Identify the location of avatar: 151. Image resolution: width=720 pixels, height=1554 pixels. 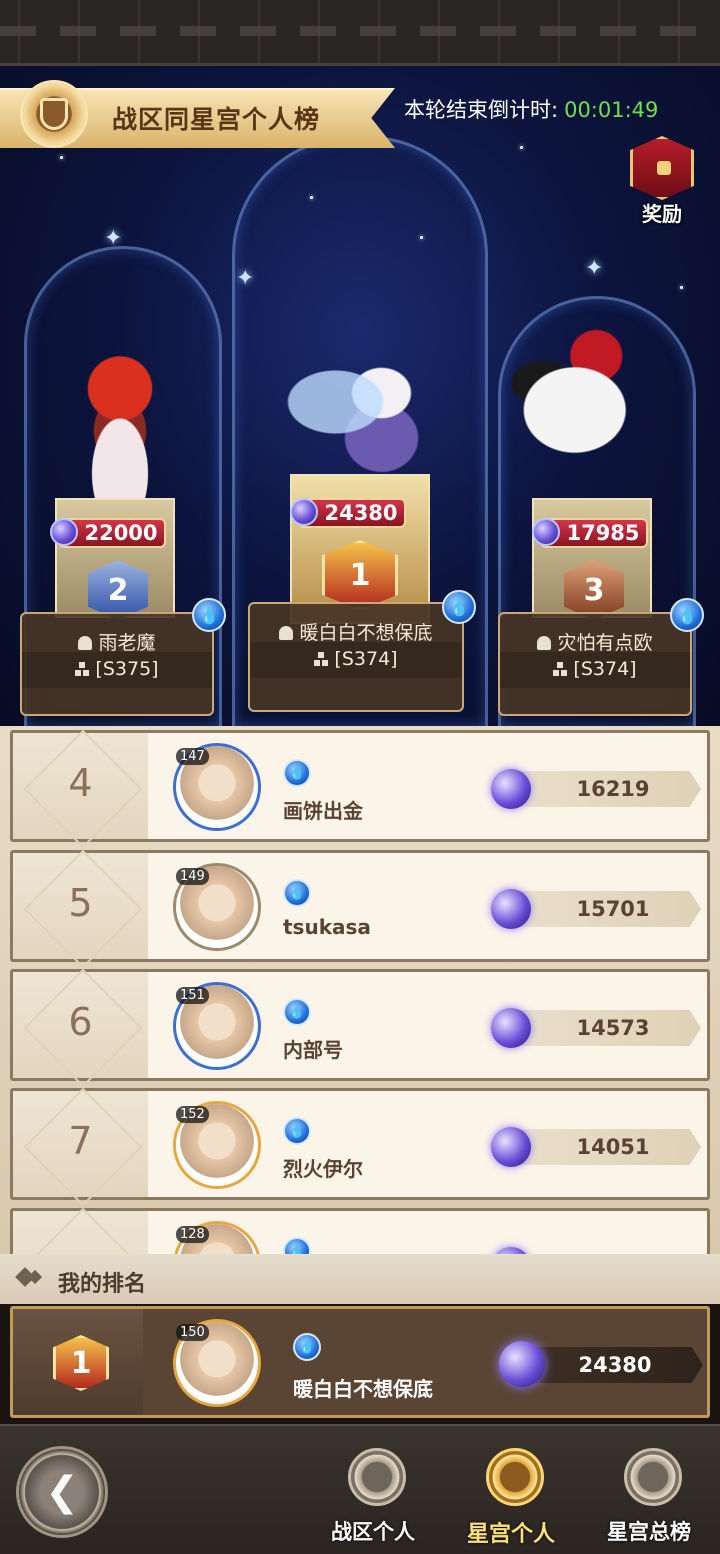
(217, 1026).